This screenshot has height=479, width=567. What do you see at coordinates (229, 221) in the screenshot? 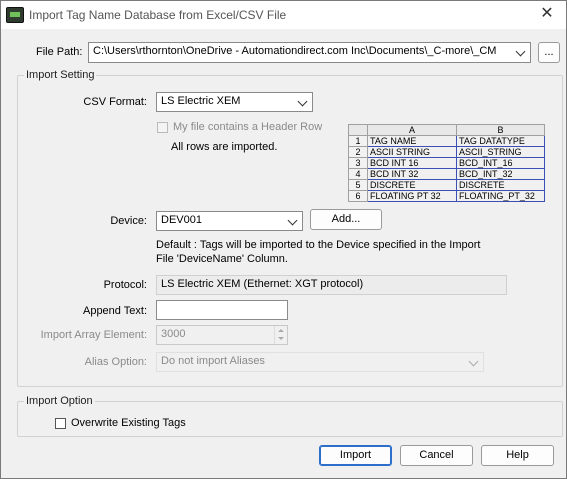
I see `device-select: DEV001` at bounding box center [229, 221].